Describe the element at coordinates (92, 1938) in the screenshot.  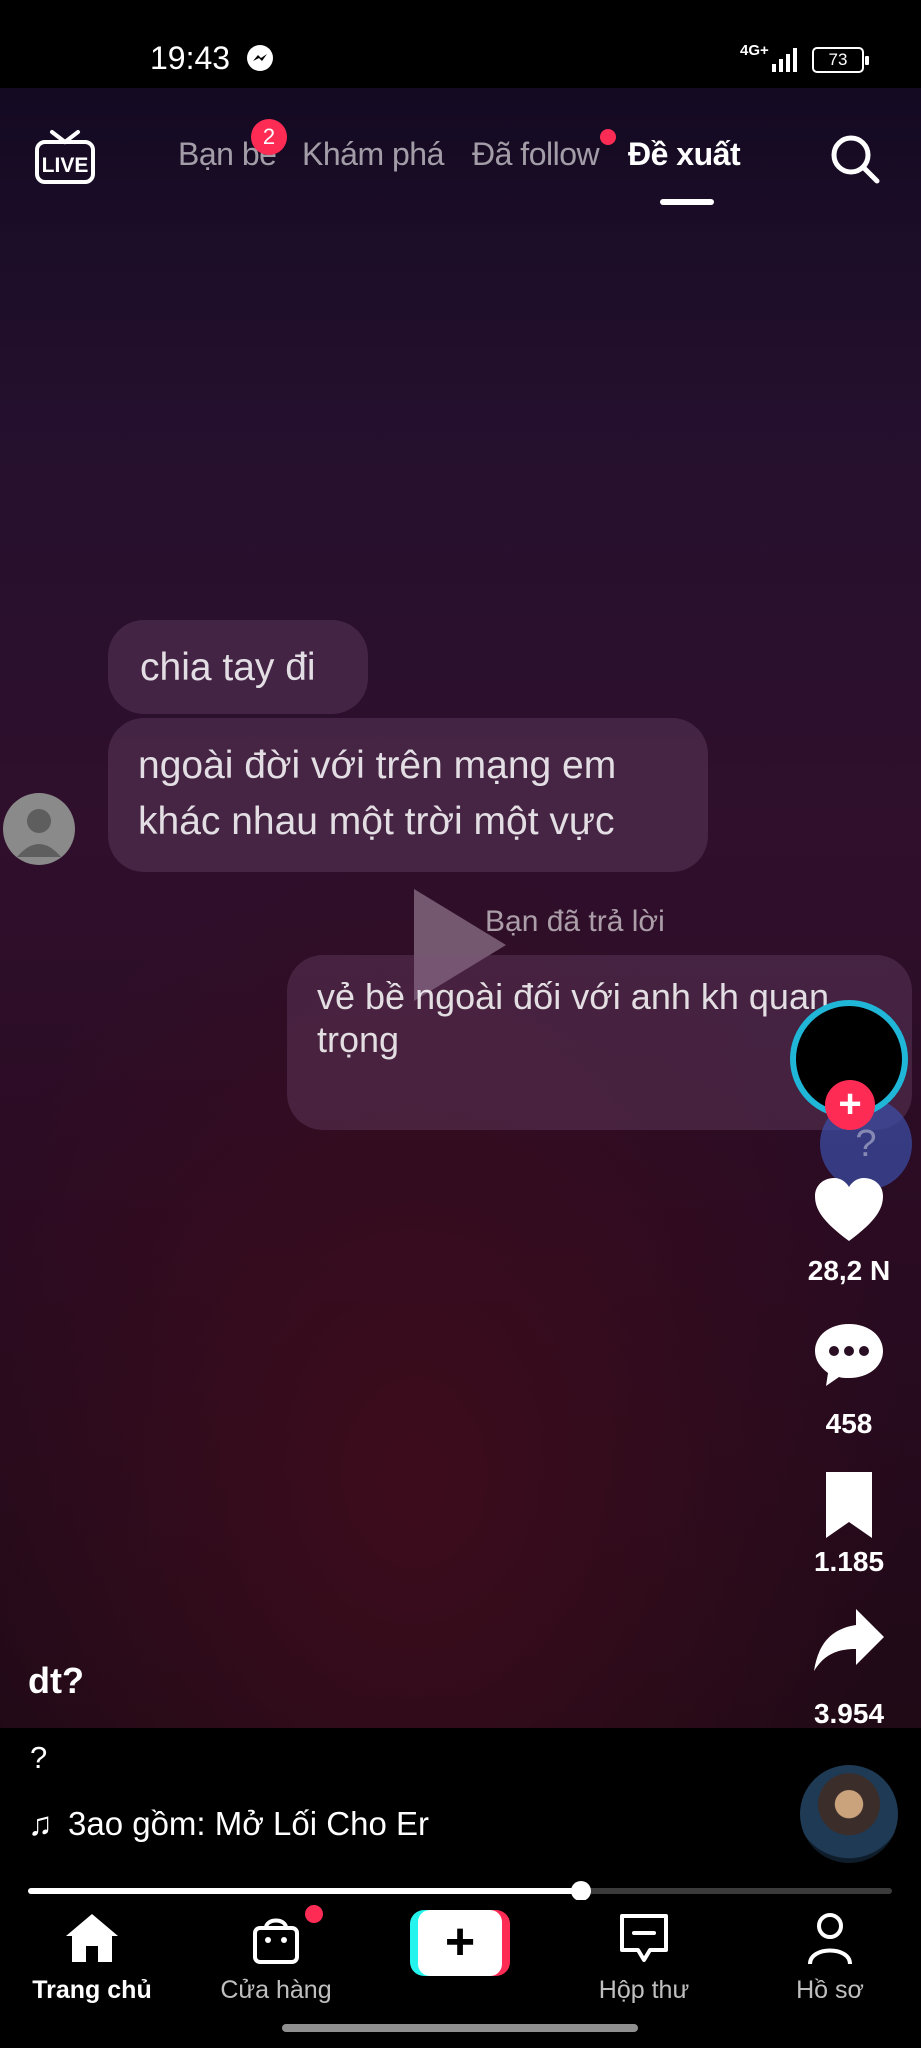
I see `home-icon` at that location.